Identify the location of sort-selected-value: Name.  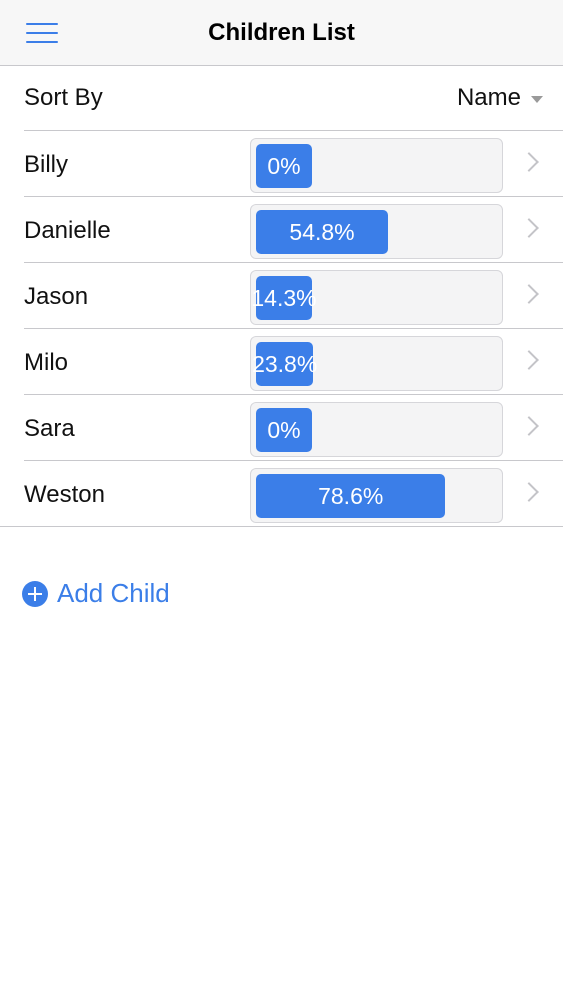
(488, 97).